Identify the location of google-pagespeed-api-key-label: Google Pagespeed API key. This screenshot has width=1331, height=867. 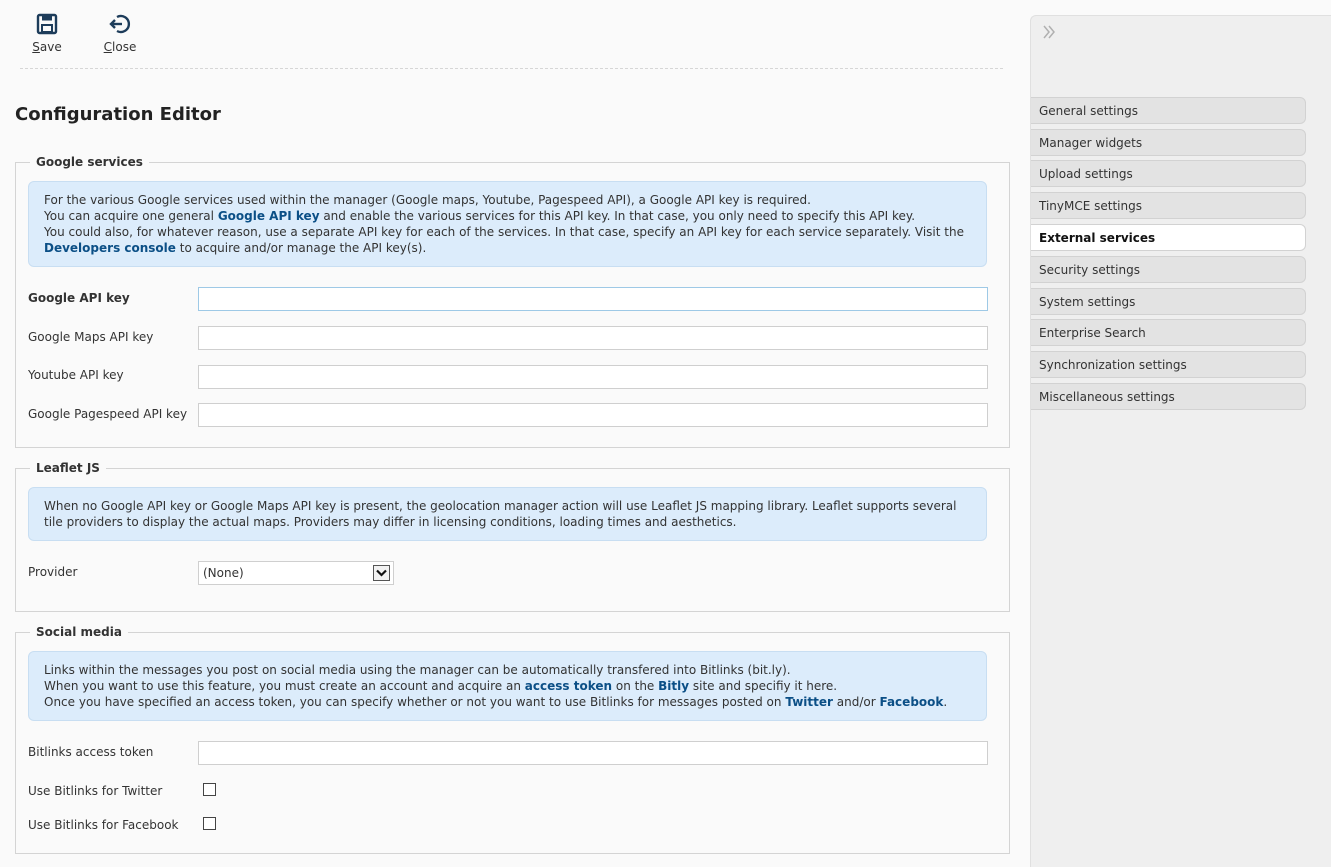
(108, 414).